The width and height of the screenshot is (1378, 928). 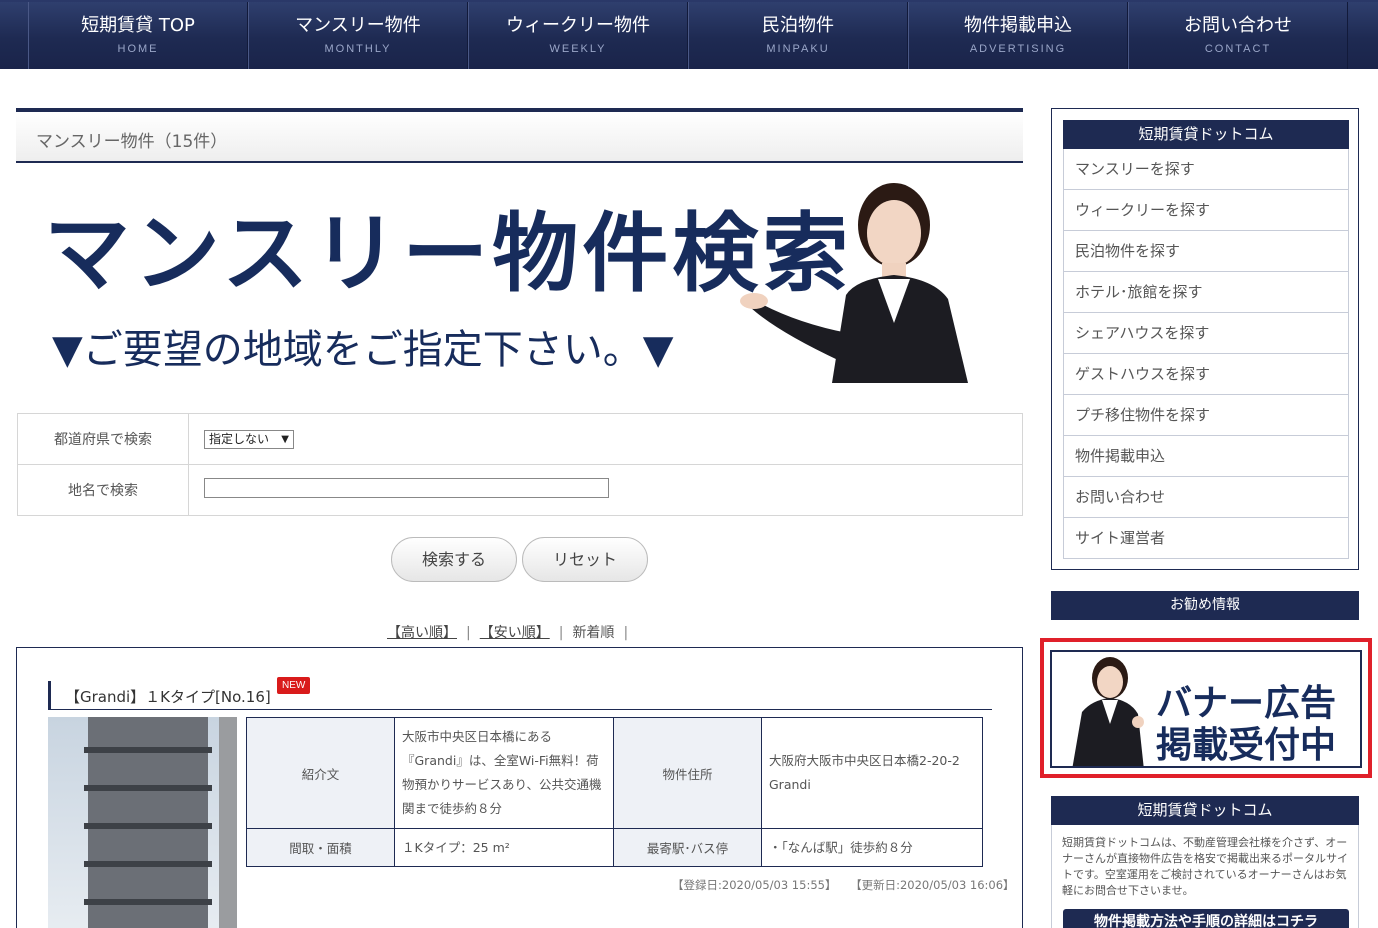 I want to click on prefecture-cell: 指定しない ▼, so click(x=605, y=439).